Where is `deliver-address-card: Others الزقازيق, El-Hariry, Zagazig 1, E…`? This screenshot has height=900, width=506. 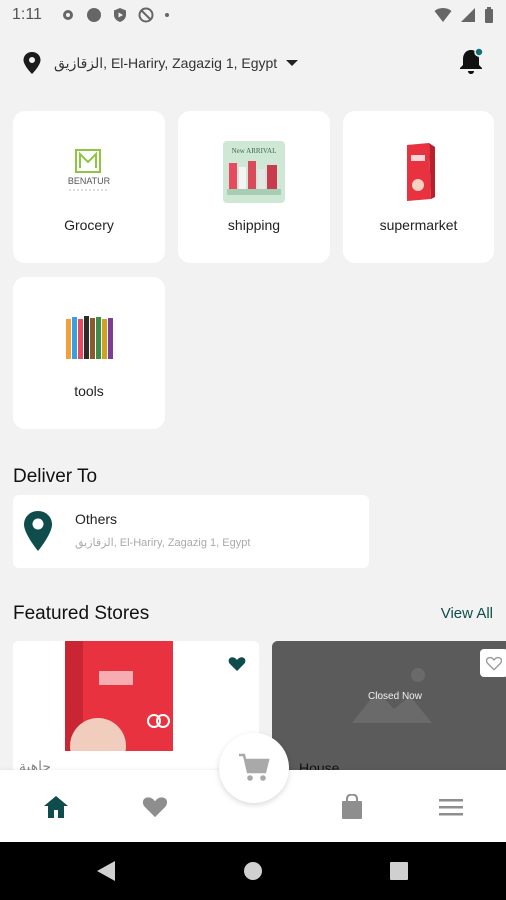
deliver-address-card: Others الزقازيق, El-Hariry, Zagazig 1, E… is located at coordinates (191, 531).